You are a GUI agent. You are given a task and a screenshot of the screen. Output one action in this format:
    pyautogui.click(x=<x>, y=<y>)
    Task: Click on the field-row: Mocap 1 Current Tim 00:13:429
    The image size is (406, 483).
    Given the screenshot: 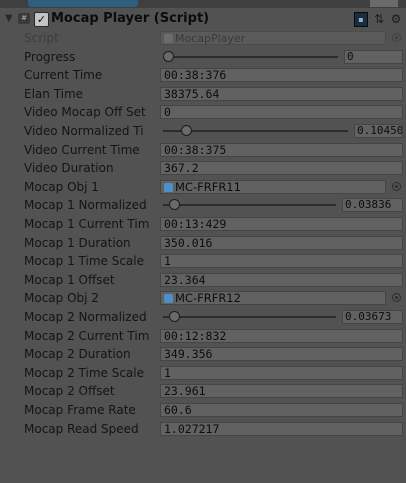 What is the action you would take?
    pyautogui.click(x=203, y=224)
    